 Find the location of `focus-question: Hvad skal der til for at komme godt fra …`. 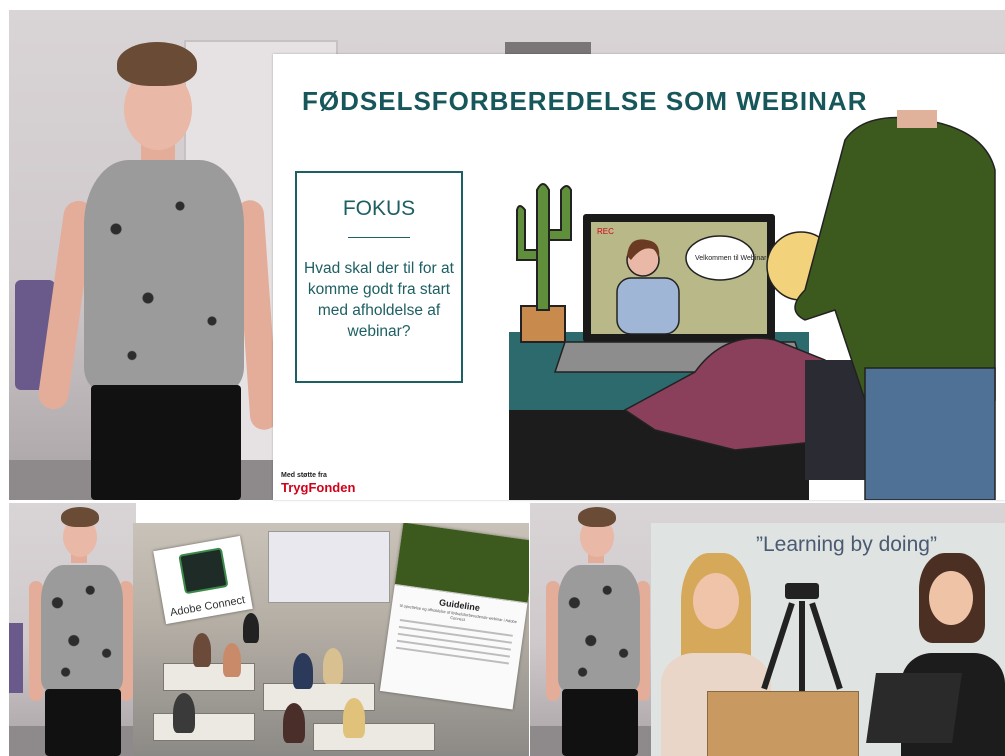

focus-question: Hvad skal der til for at komme godt fra … is located at coordinates (379, 300).